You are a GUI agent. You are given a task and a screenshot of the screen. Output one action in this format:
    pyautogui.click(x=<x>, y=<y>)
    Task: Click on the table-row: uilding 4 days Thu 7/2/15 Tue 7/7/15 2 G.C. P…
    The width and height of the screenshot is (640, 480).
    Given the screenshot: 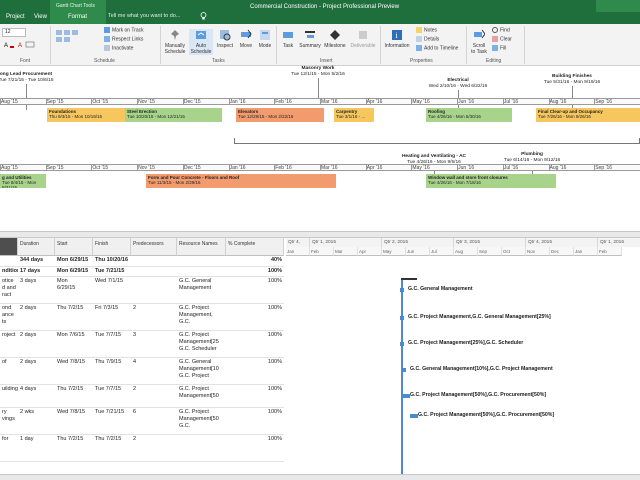 What is the action you would take?
    pyautogui.click(x=142, y=396)
    